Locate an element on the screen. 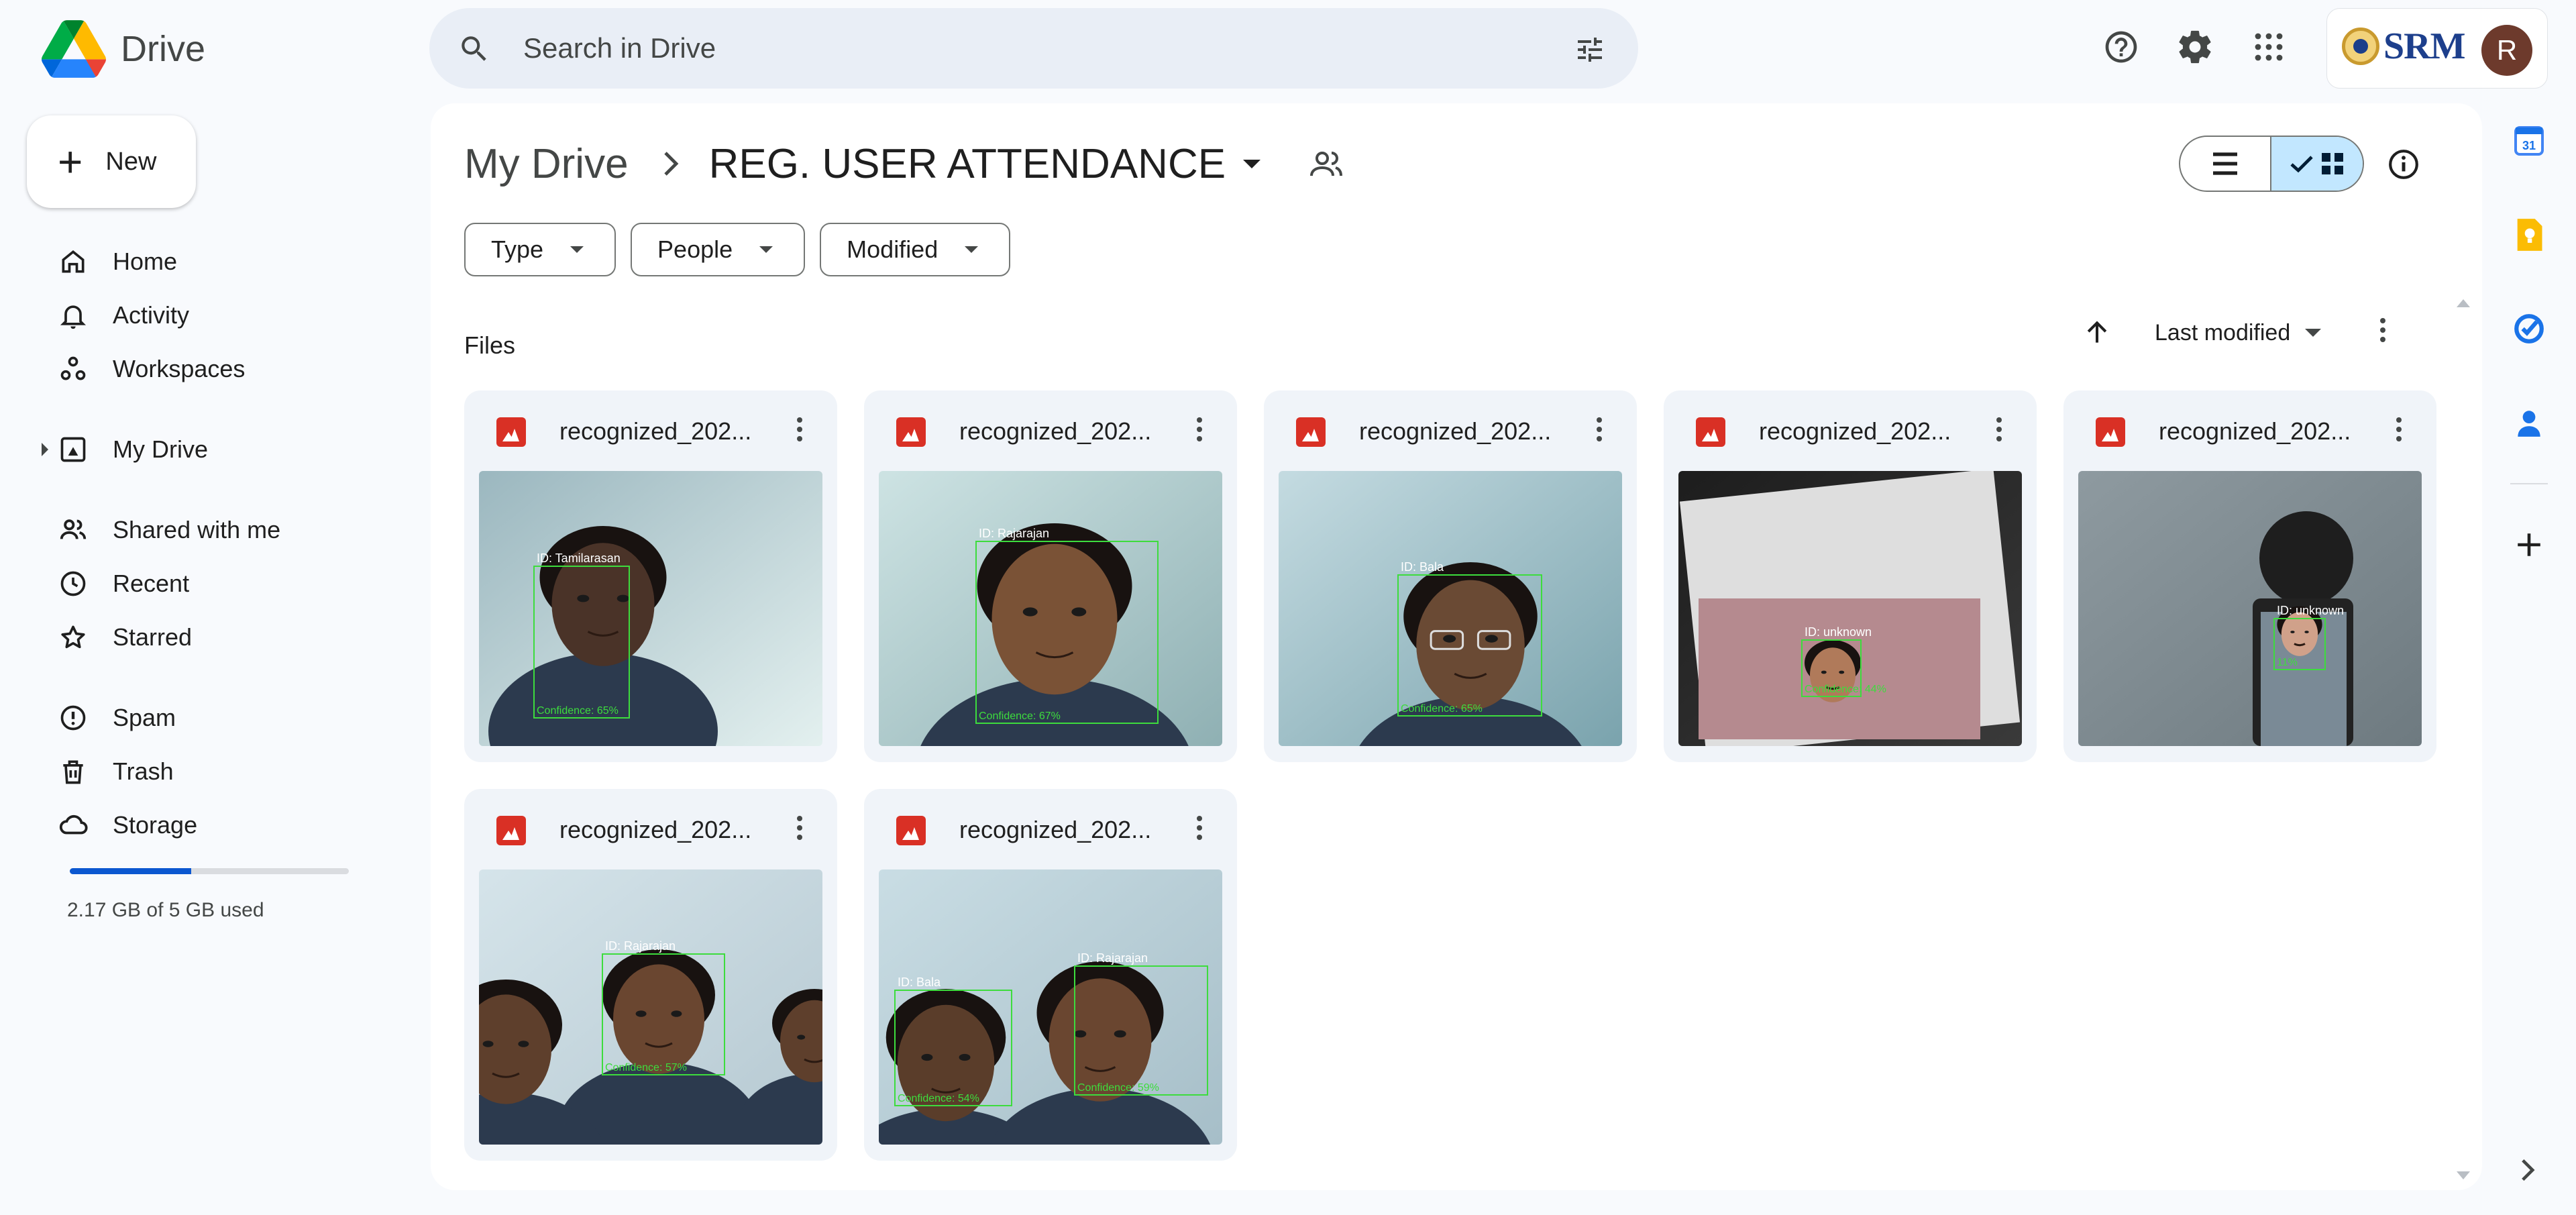 This screenshot has height=1215, width=2576. storage-usage-text: 2.17 GB of 5 GB used is located at coordinates (165, 911).